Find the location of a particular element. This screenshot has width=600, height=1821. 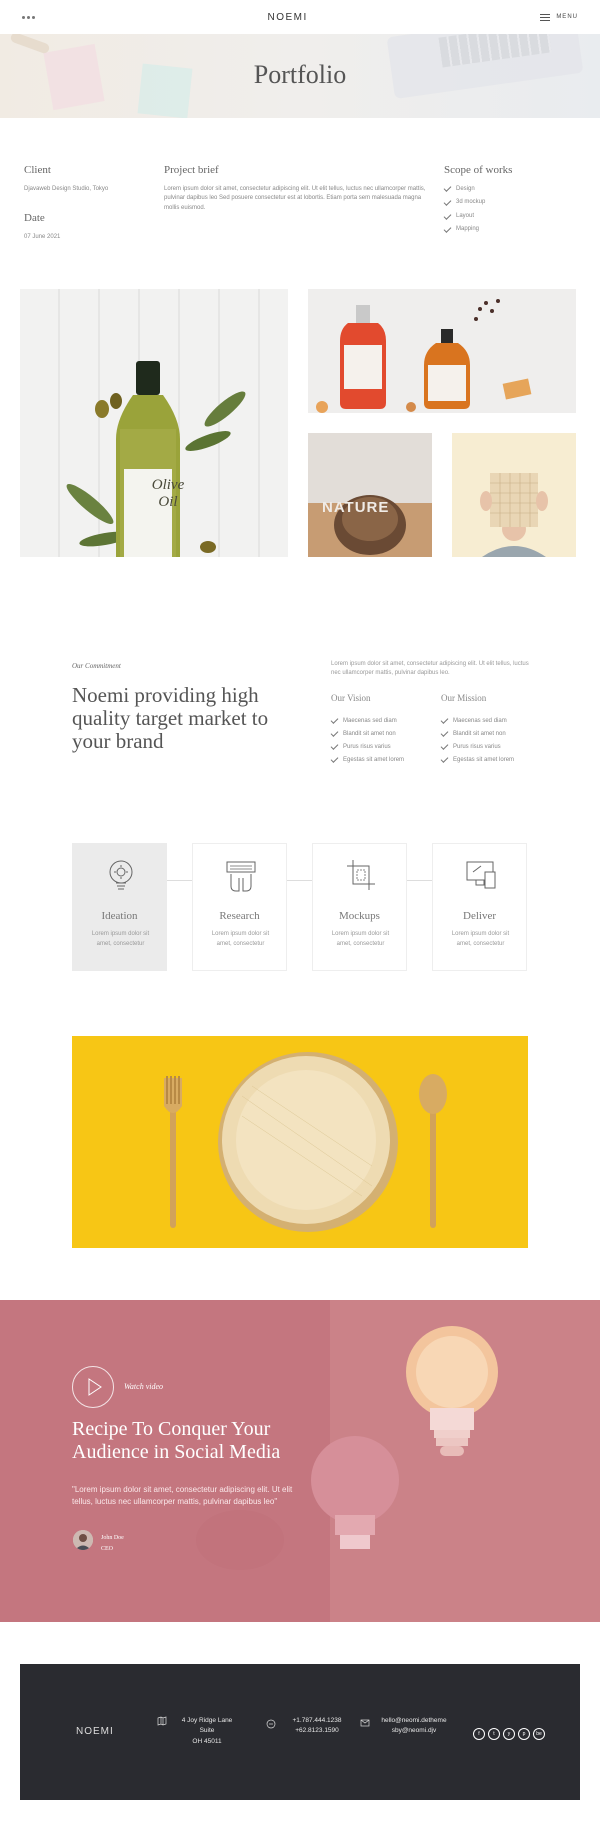

scope-item: 3d mockup is located at coordinates (477, 203).